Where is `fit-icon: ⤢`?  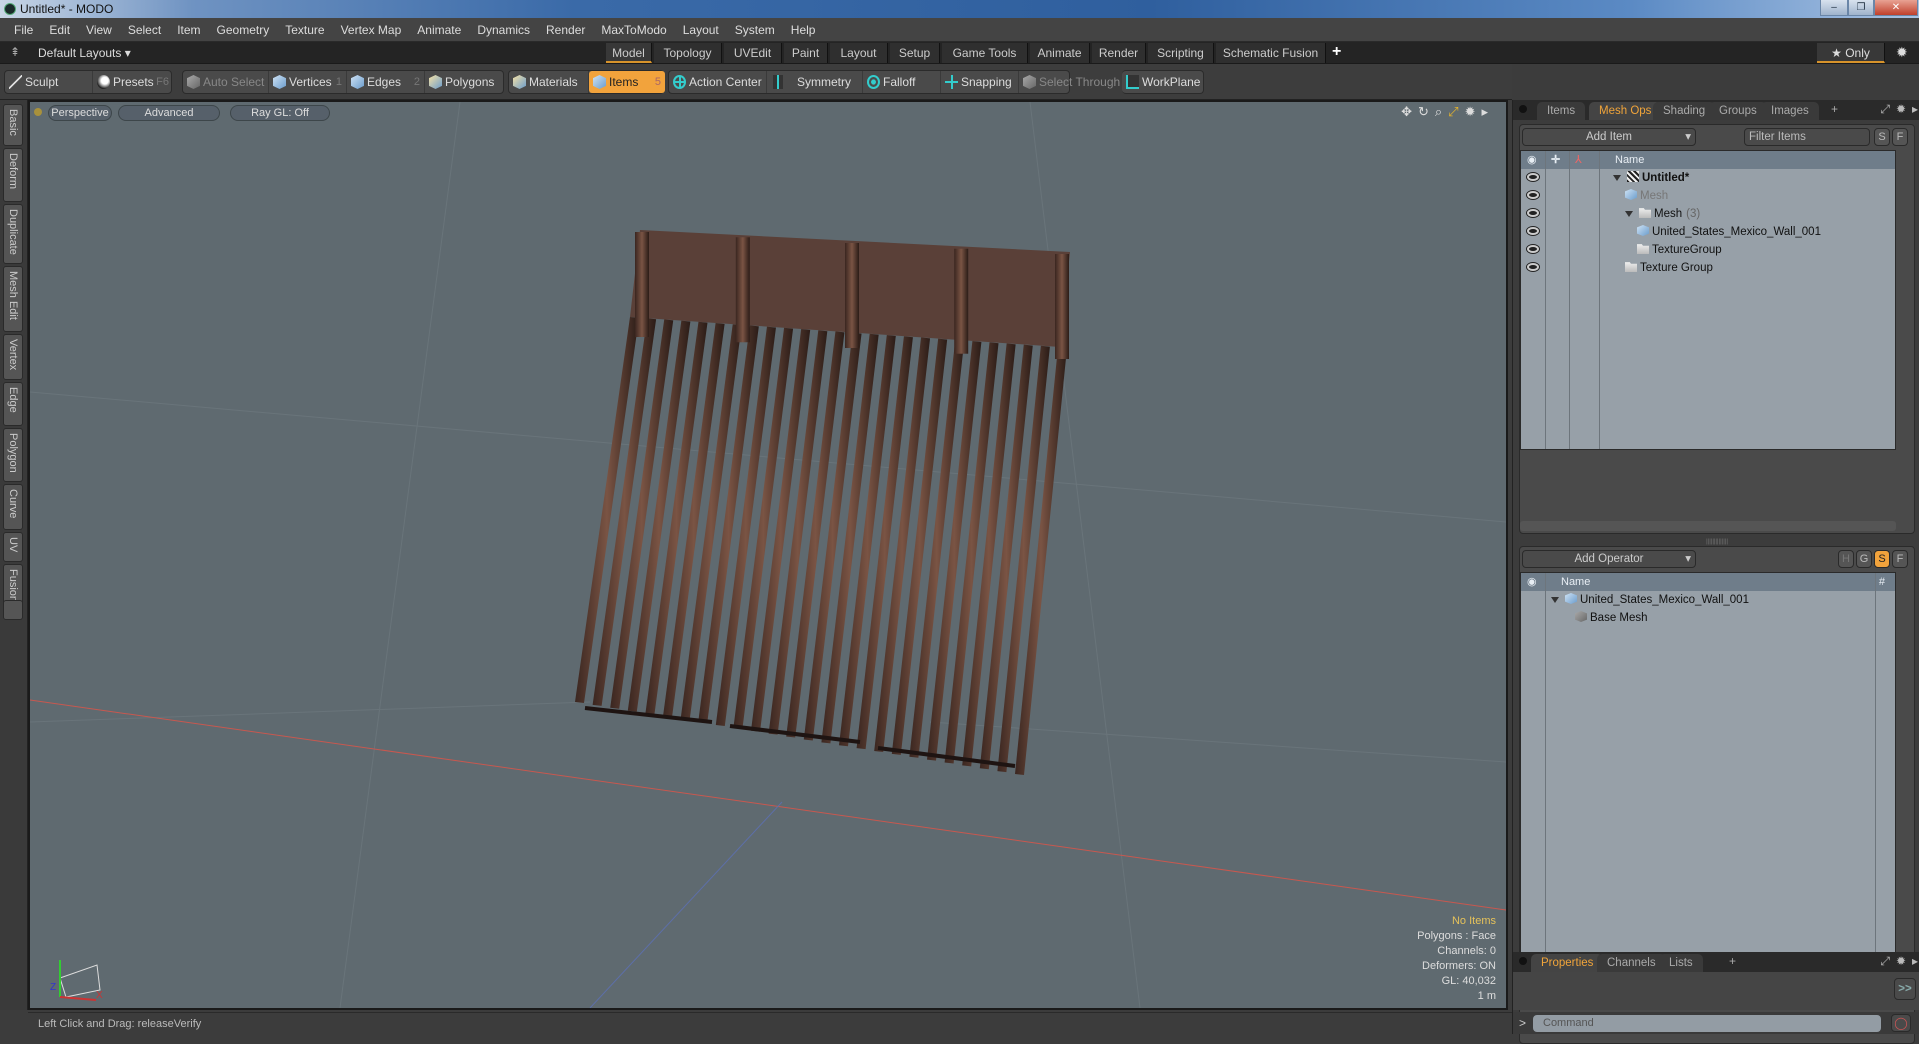
fit-icon: ⤢ is located at coordinates (1453, 112).